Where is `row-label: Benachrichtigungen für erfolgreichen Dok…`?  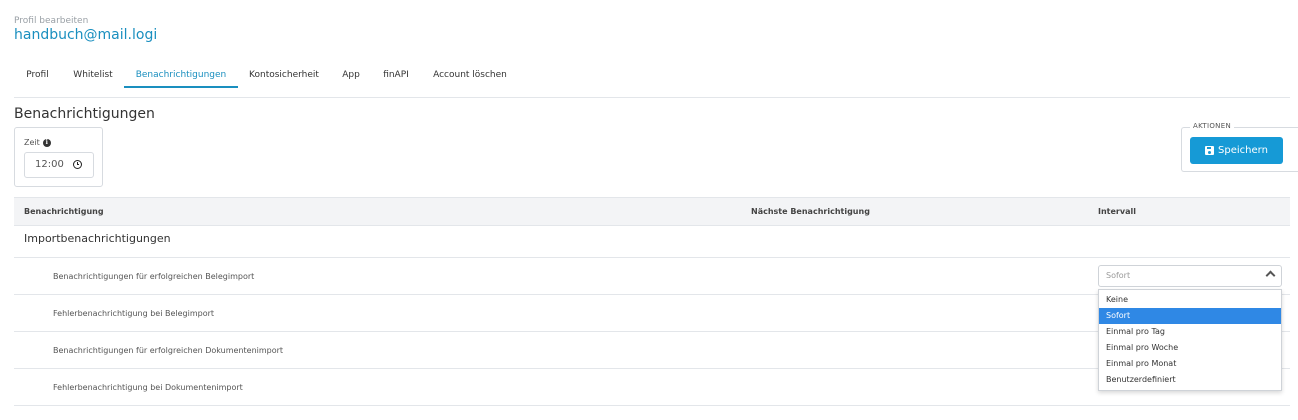
row-label: Benachrichtigungen für erfolgreichen Dok… is located at coordinates (168, 350).